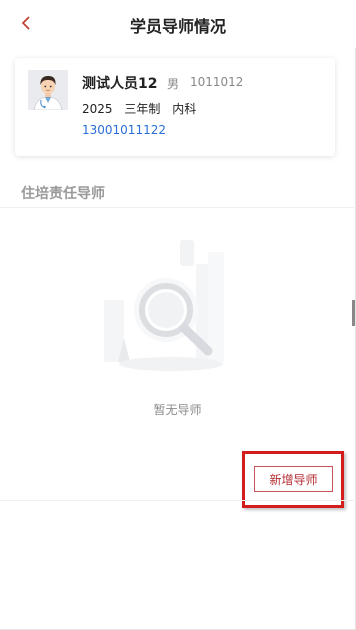 This screenshot has height=630, width=356. I want to click on avatar, so click(48, 90).